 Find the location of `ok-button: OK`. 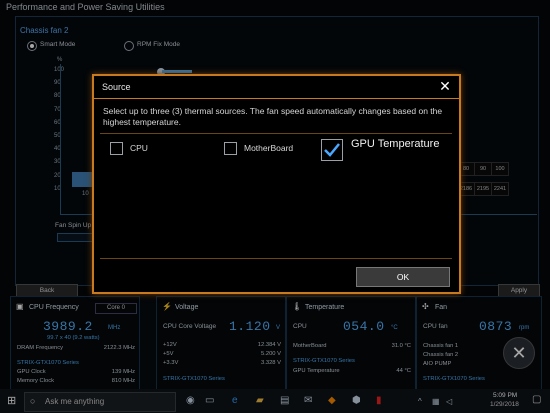

ok-button: OK is located at coordinates (403, 277).